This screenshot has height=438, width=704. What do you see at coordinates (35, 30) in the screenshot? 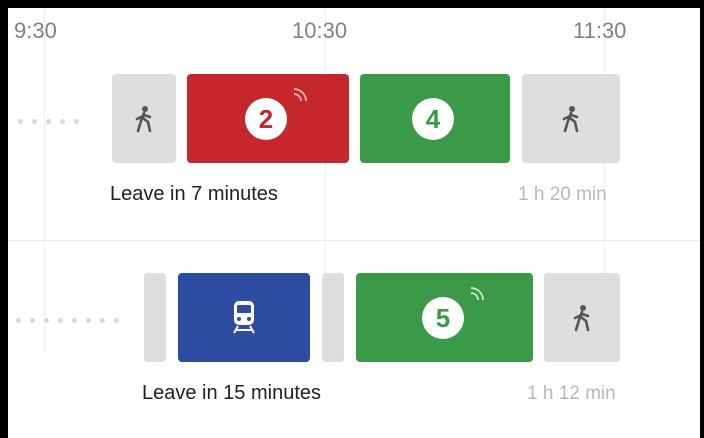
I see `time-label-930: 9:30` at bounding box center [35, 30].